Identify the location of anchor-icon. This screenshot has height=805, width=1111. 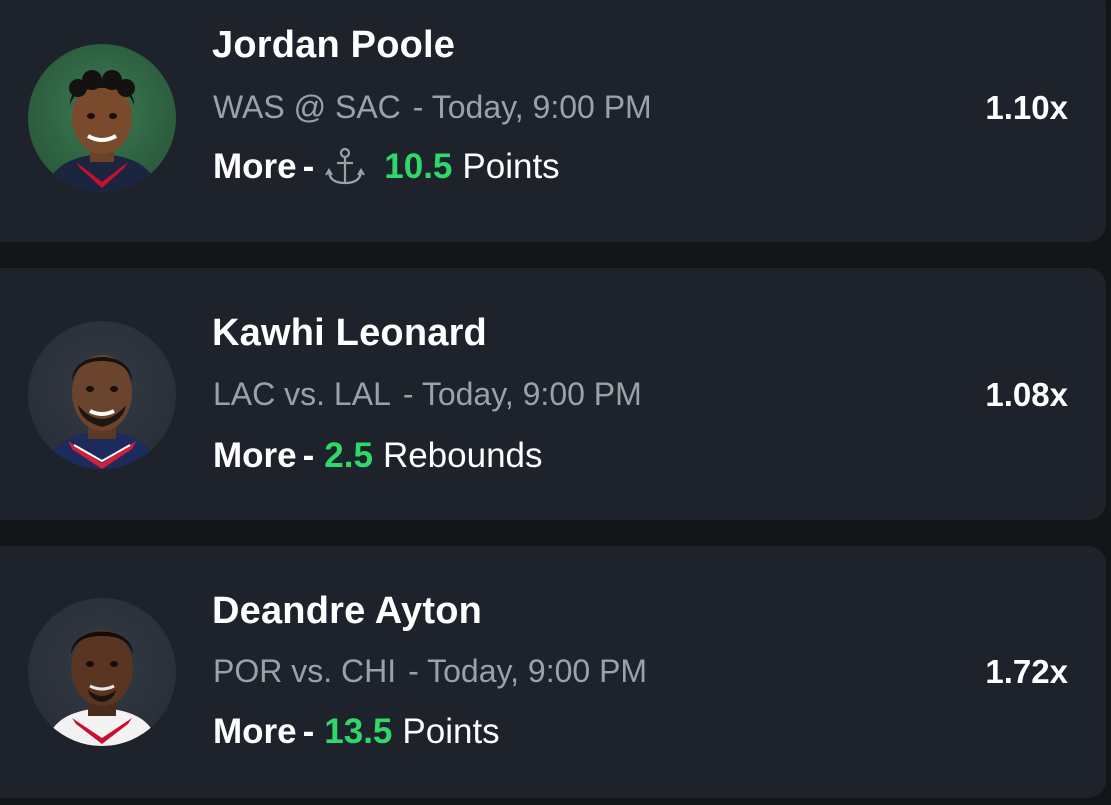
(345, 167).